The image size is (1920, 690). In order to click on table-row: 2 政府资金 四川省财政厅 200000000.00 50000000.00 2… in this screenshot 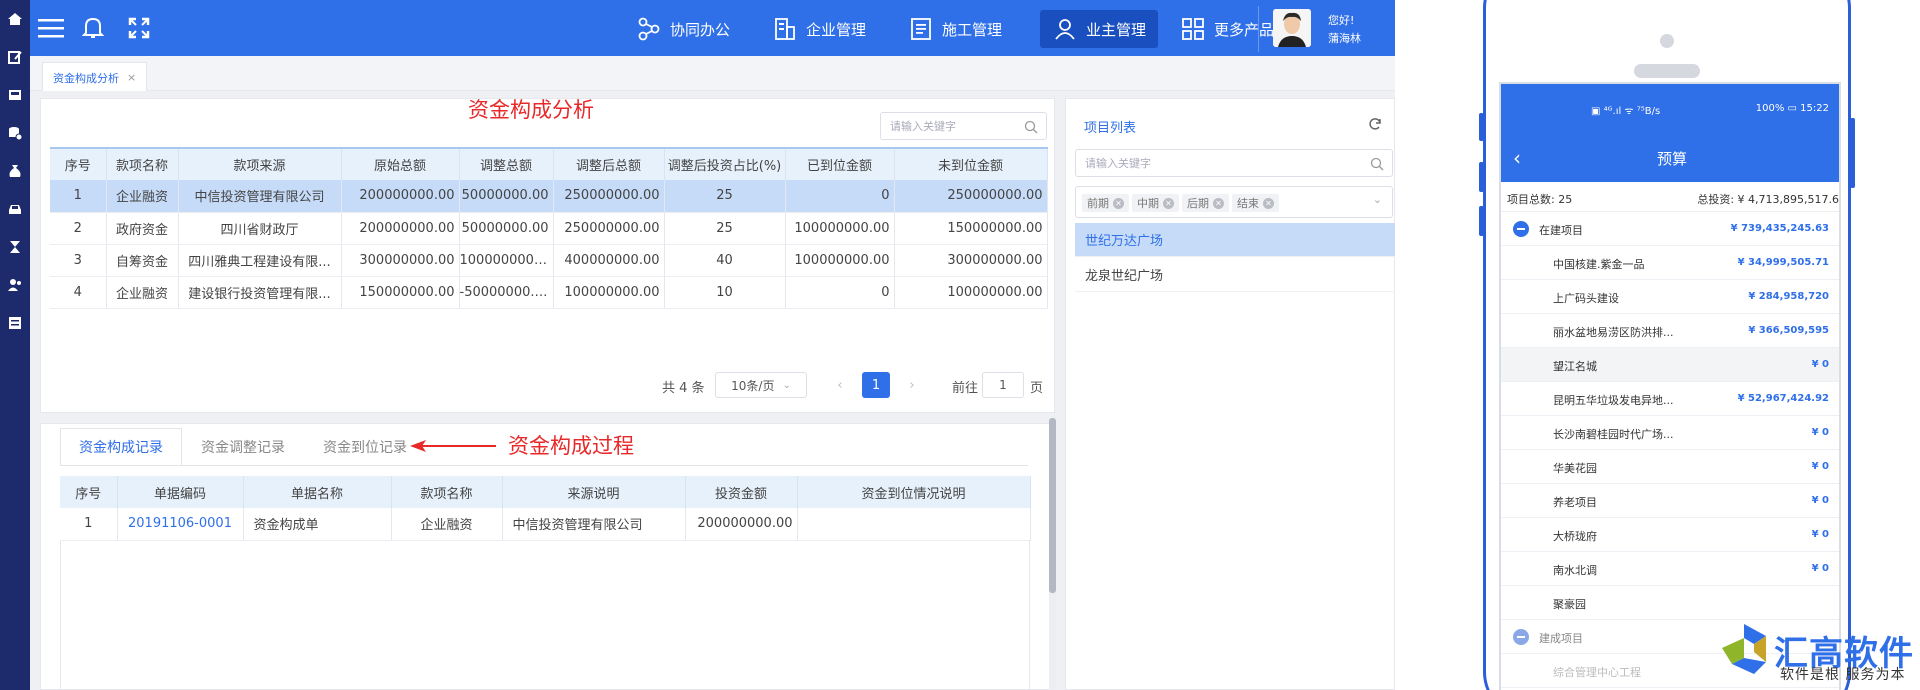, I will do `click(549, 228)`.